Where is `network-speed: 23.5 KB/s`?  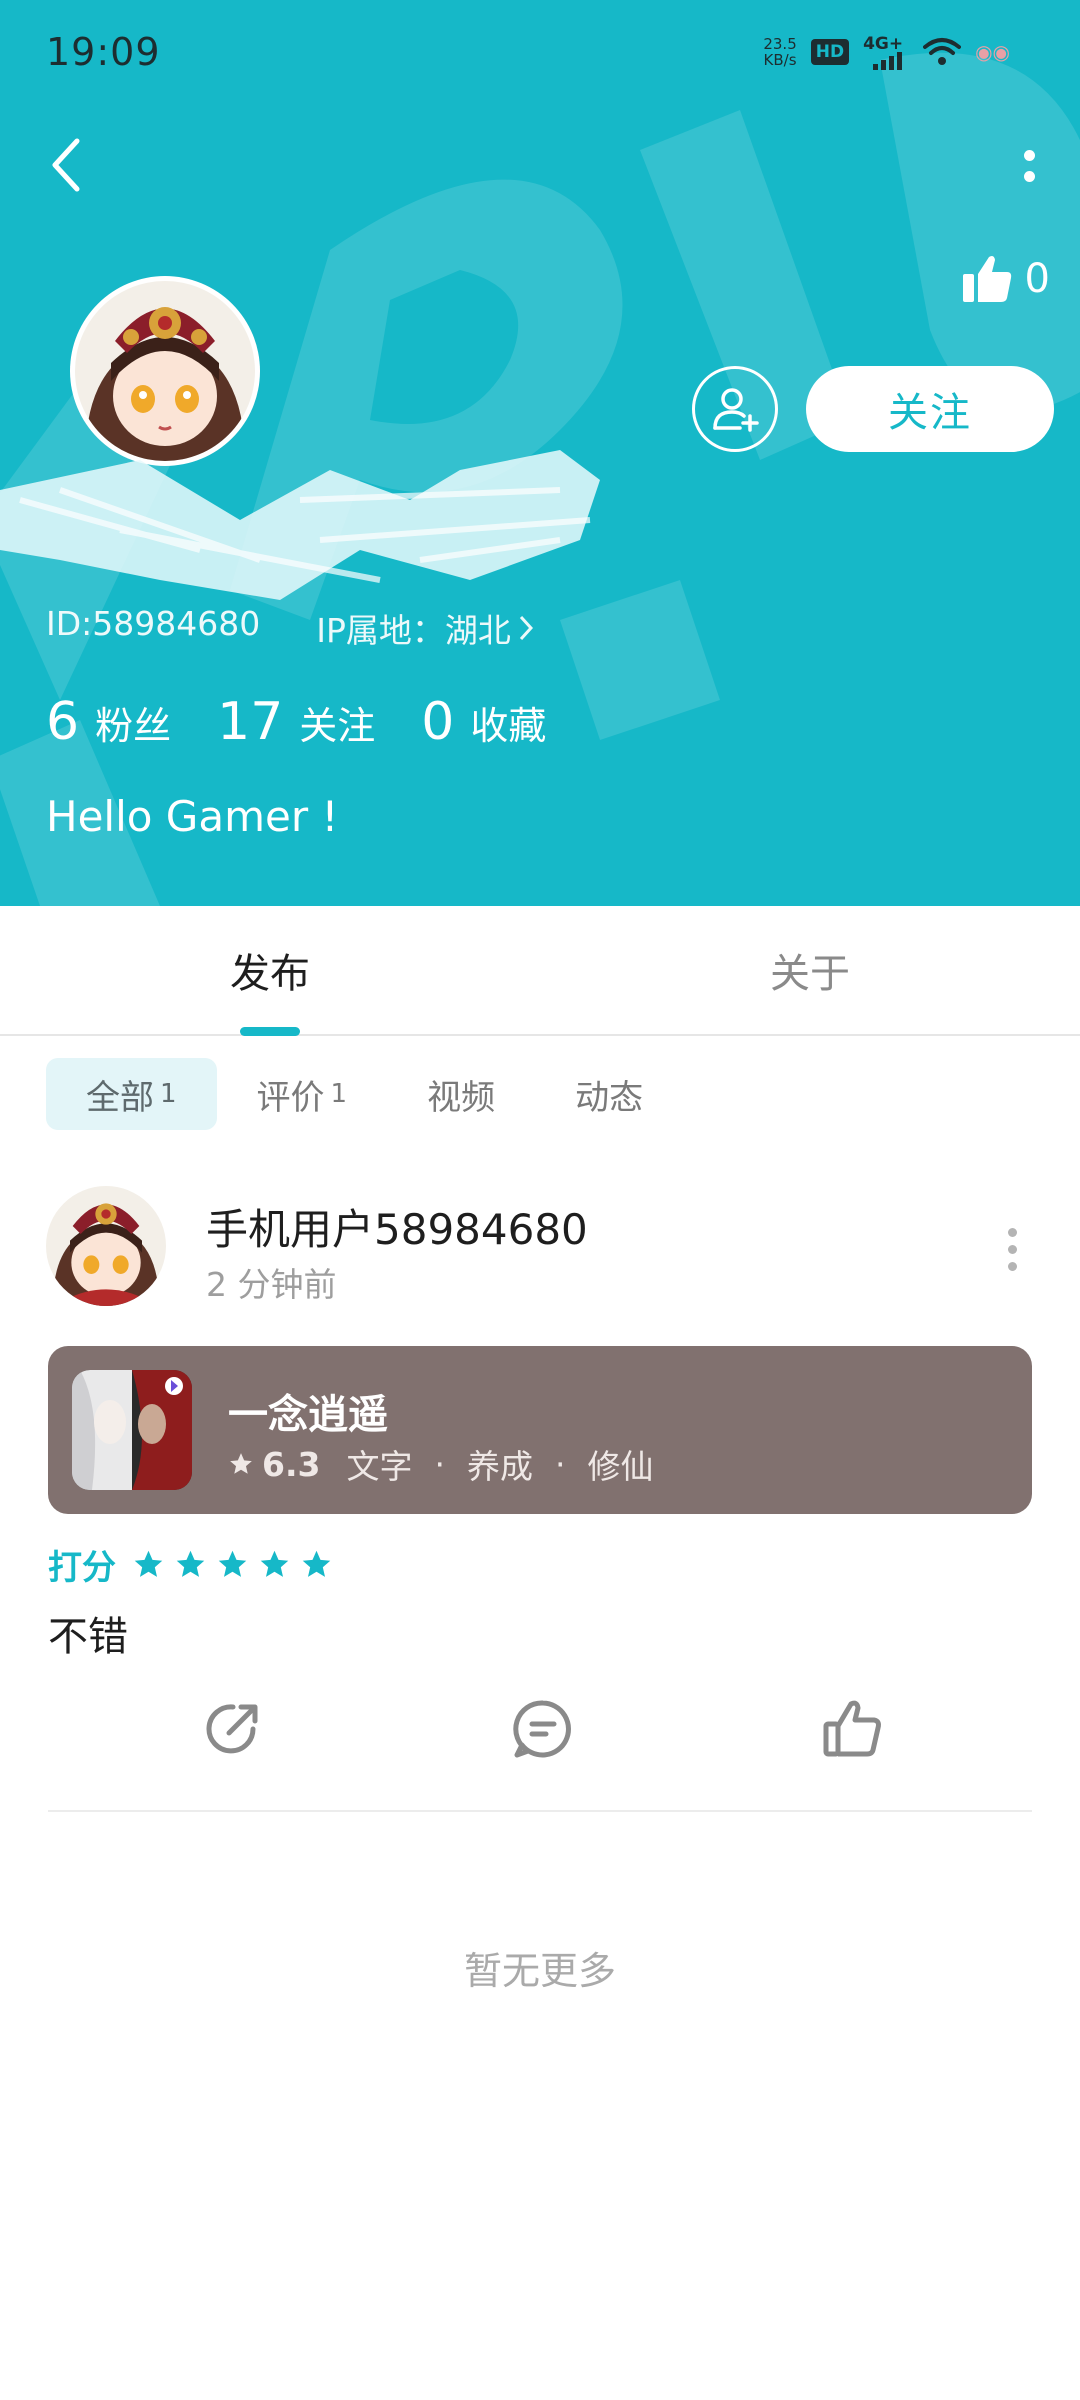
network-speed: 23.5 KB/s is located at coordinates (779, 52).